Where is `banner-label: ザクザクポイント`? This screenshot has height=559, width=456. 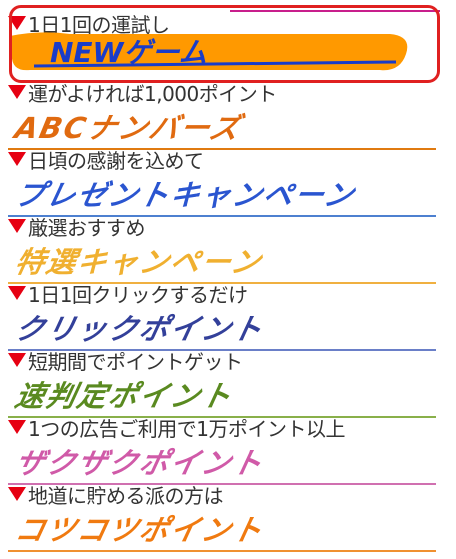
banner-label: ザクザクポイント is located at coordinates (139, 463).